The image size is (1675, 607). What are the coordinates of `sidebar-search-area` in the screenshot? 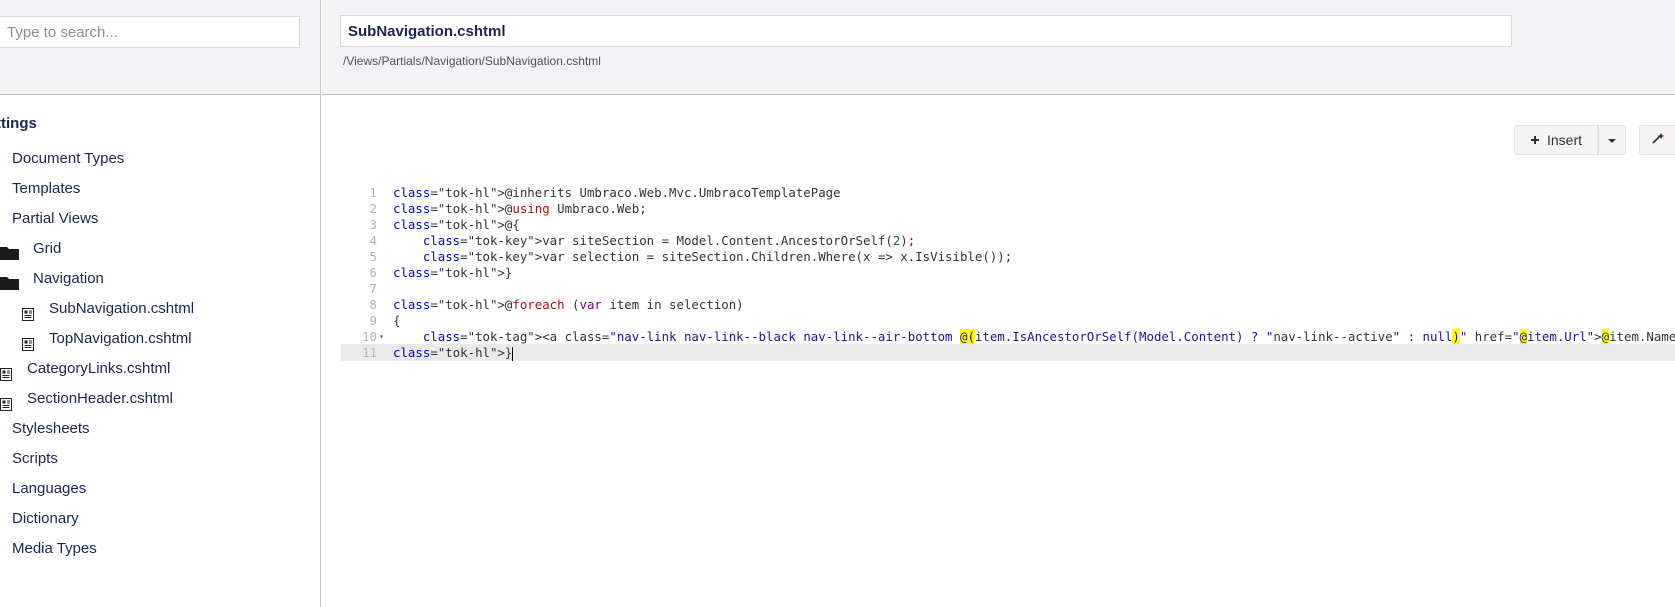 It's located at (160, 47).